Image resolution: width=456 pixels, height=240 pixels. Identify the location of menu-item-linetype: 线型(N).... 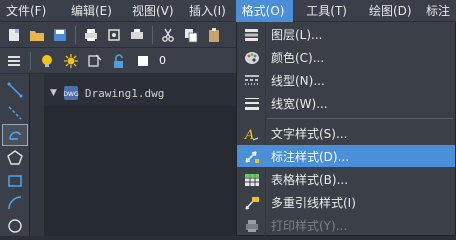
(346, 80).